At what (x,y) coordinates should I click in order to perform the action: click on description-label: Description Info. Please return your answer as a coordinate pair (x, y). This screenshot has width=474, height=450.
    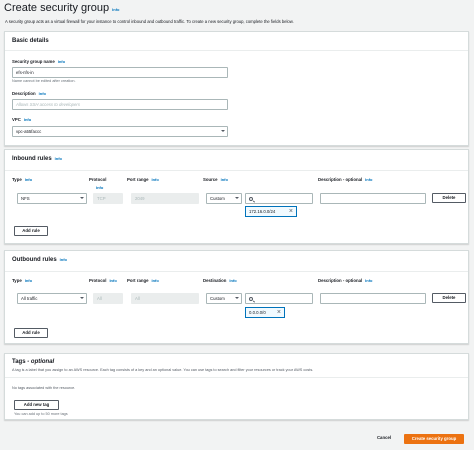
    Looking at the image, I should click on (29, 93).